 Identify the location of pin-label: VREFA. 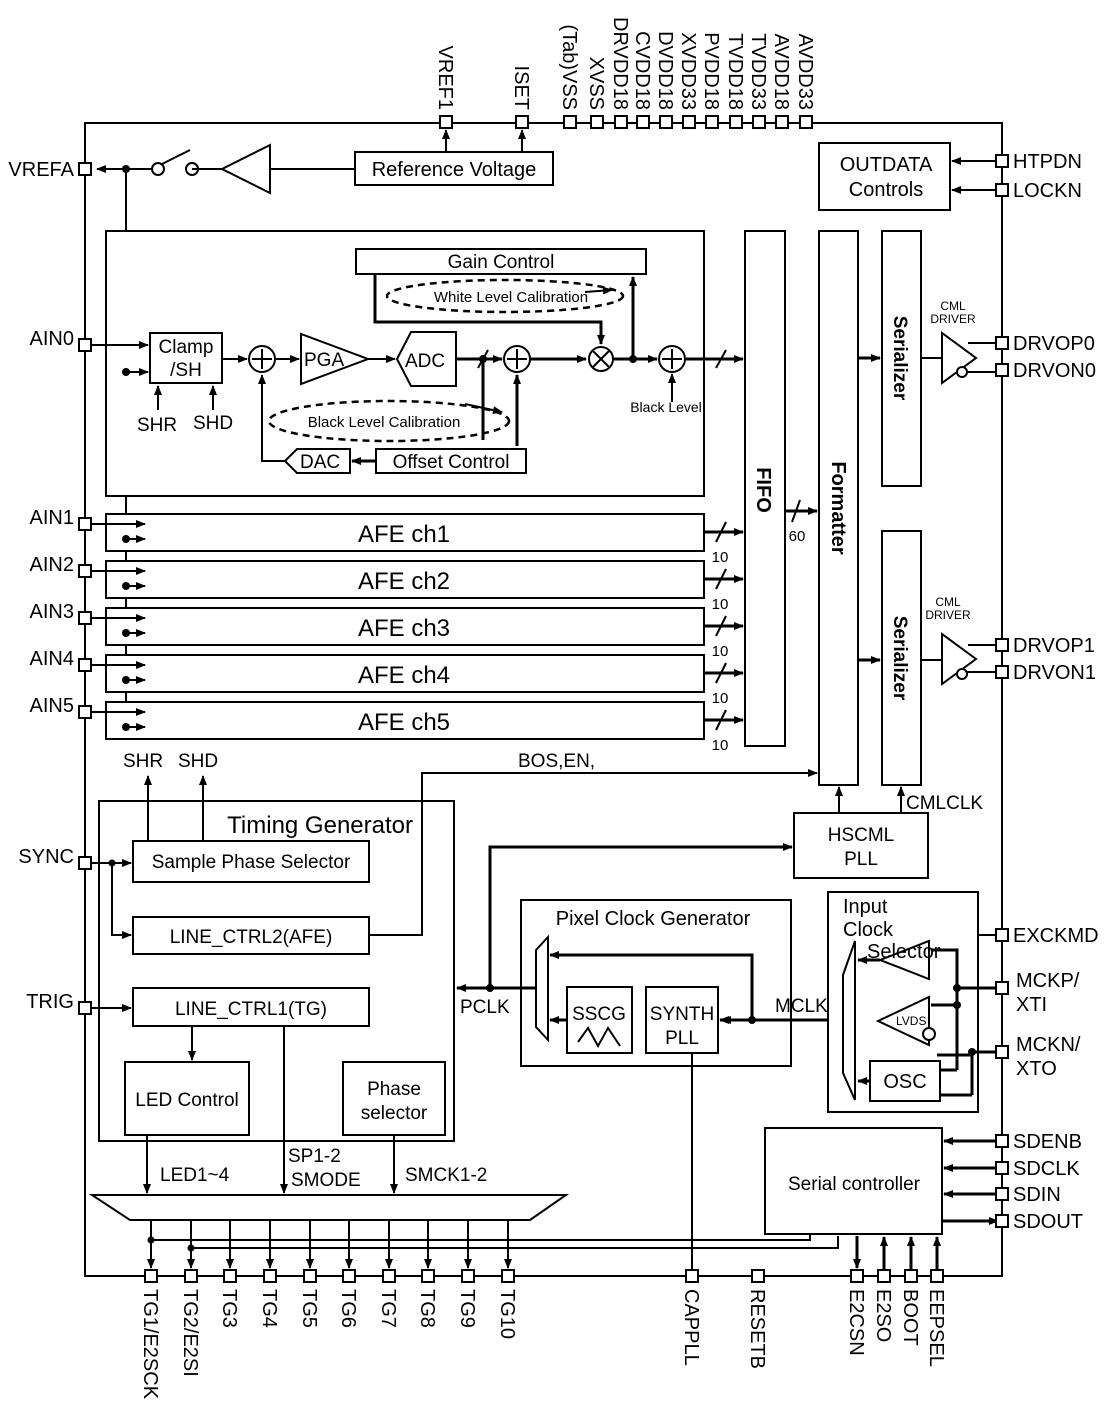
(41, 170).